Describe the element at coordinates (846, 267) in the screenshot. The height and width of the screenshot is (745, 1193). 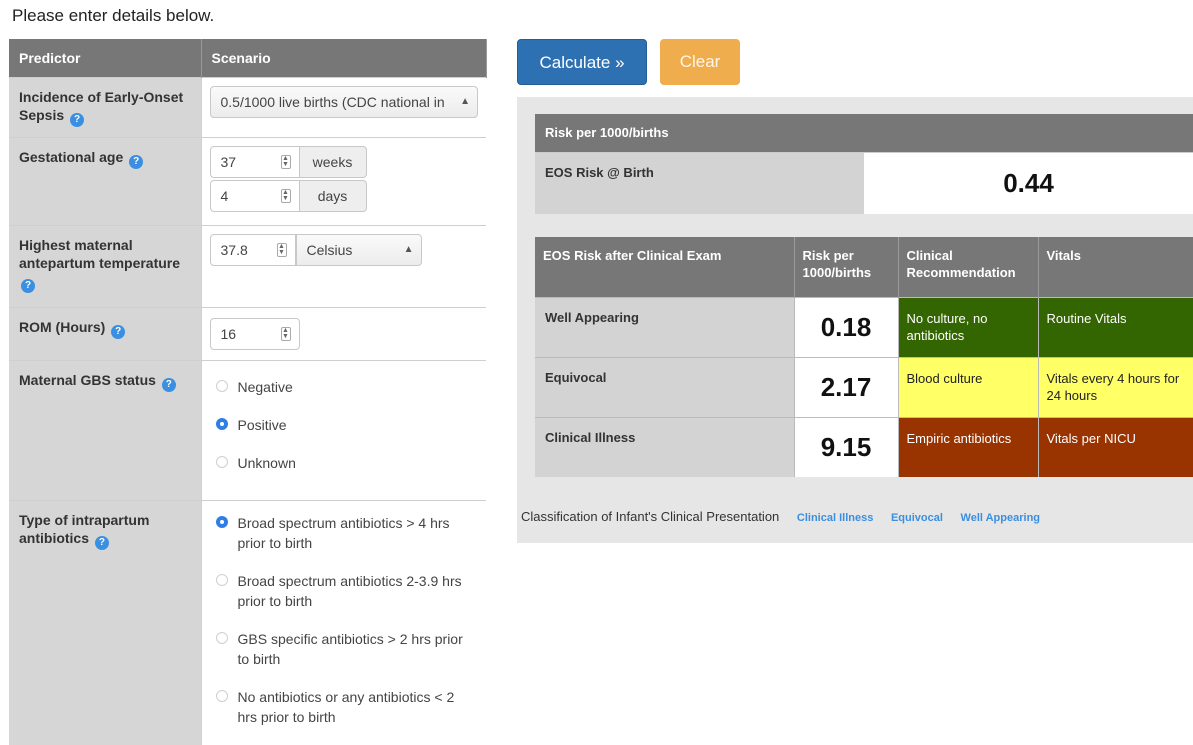
I see `exam-header-per-1000: Risk per 1000/births` at that location.